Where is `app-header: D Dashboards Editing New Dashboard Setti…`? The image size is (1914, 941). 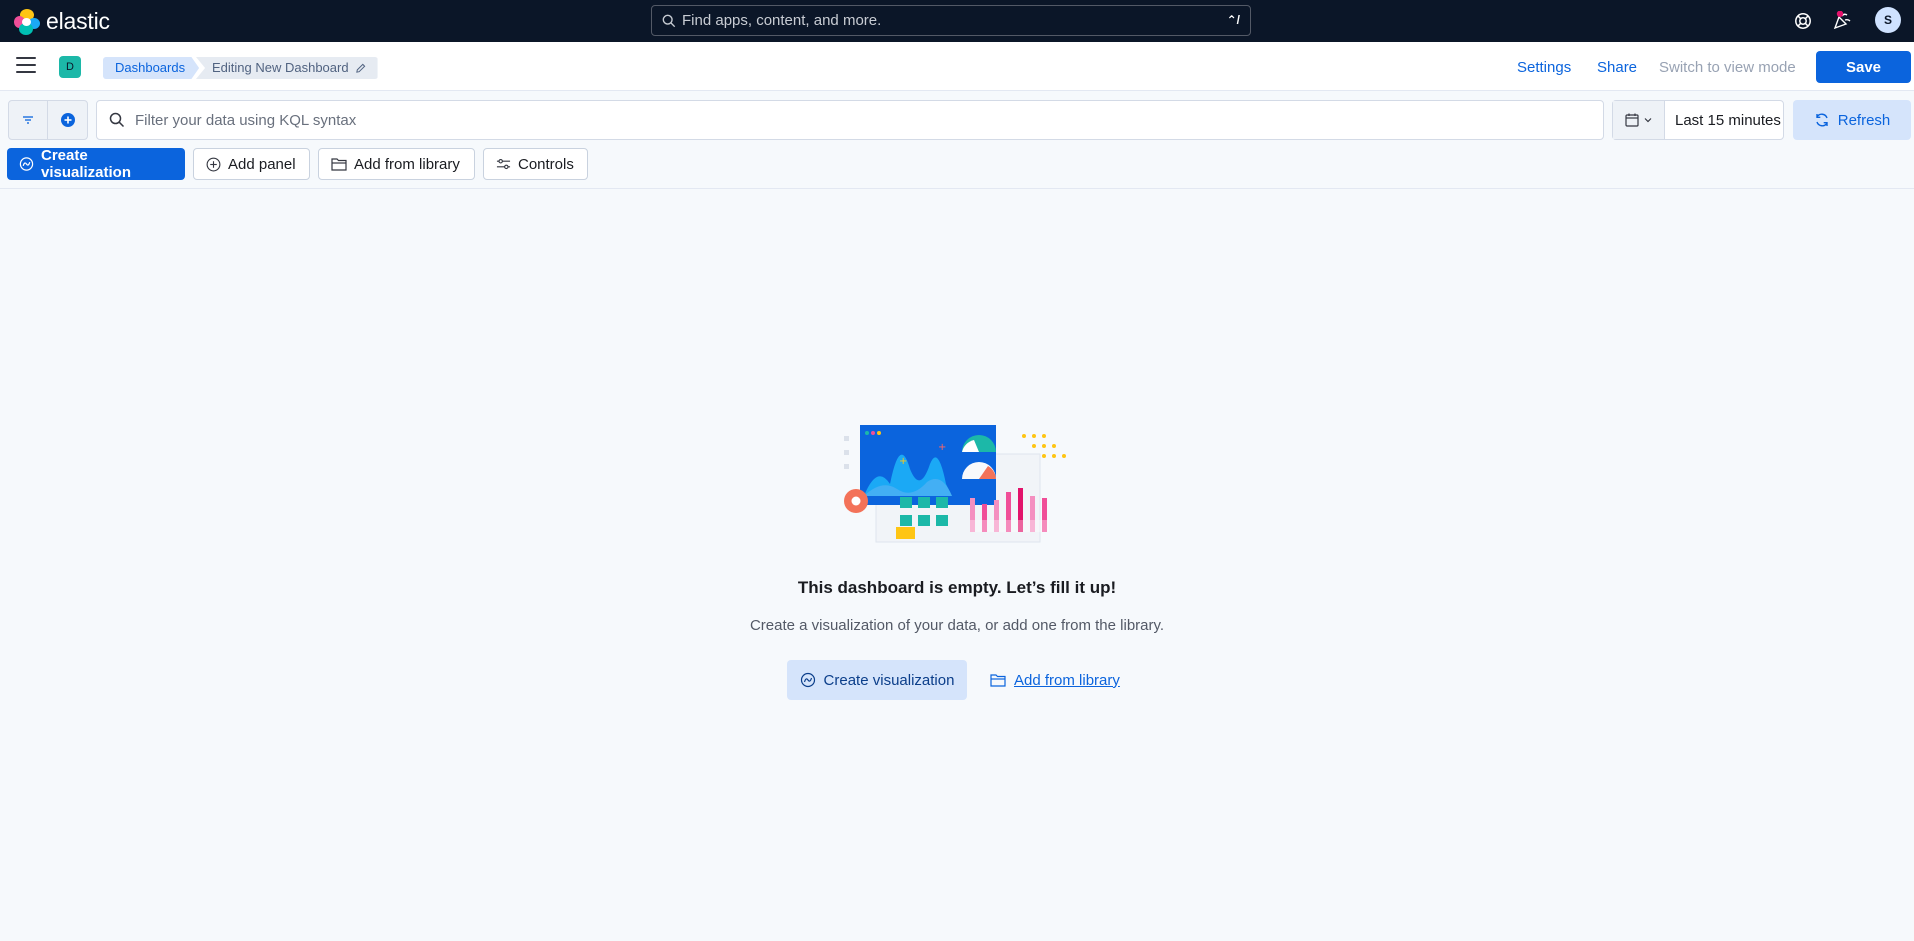 app-header: D Dashboards Editing New Dashboard Setti… is located at coordinates (957, 66).